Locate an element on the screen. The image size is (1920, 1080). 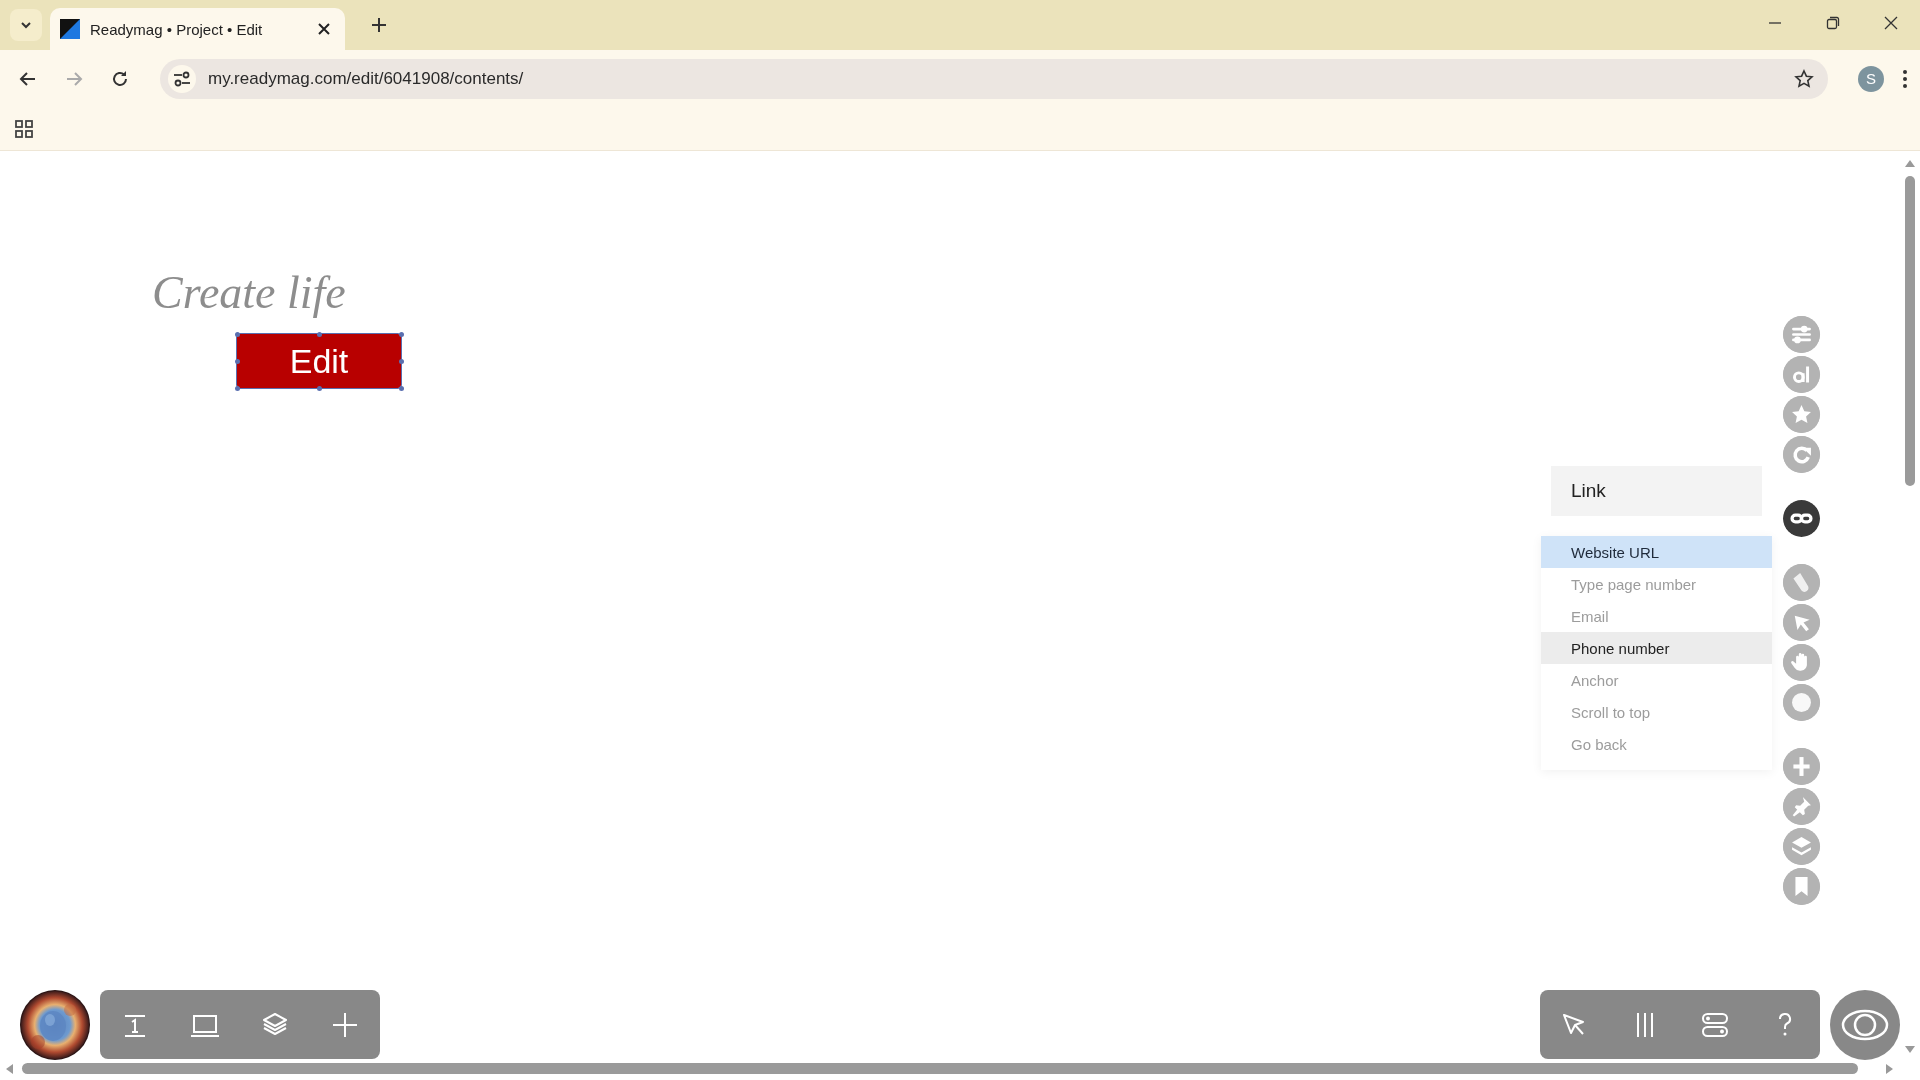
scroll-down-icon is located at coordinates (1910, 1049).